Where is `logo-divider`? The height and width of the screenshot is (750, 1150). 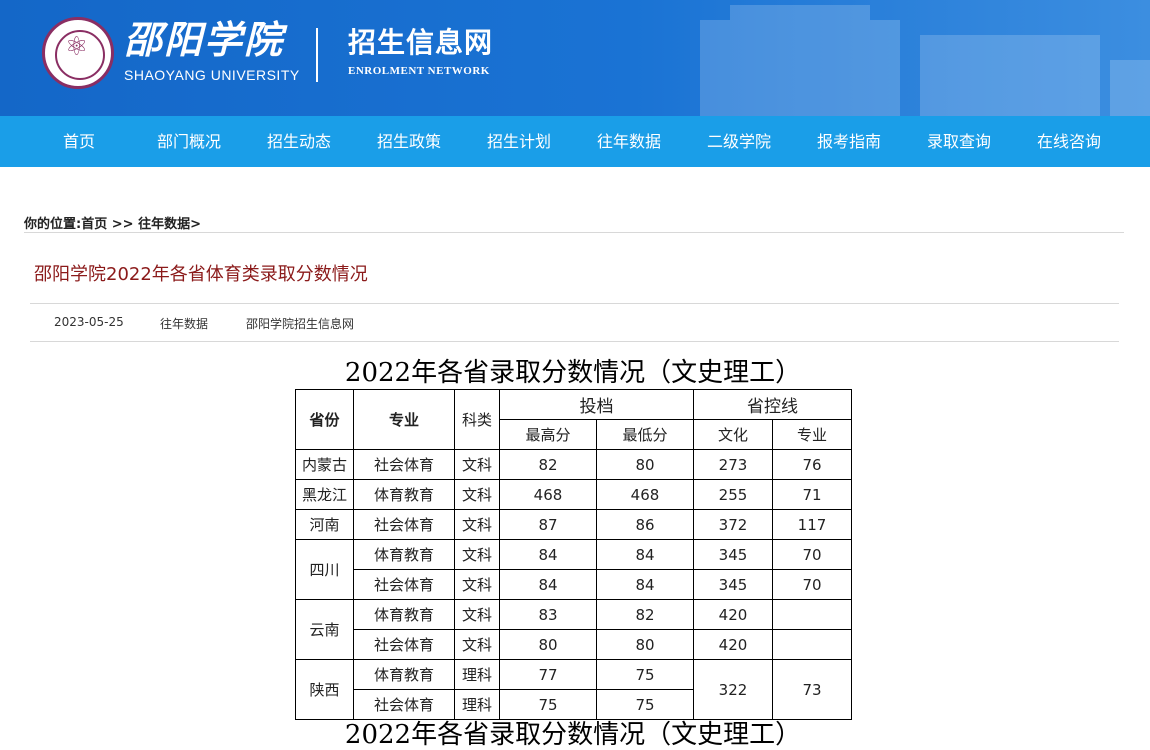 logo-divider is located at coordinates (317, 55).